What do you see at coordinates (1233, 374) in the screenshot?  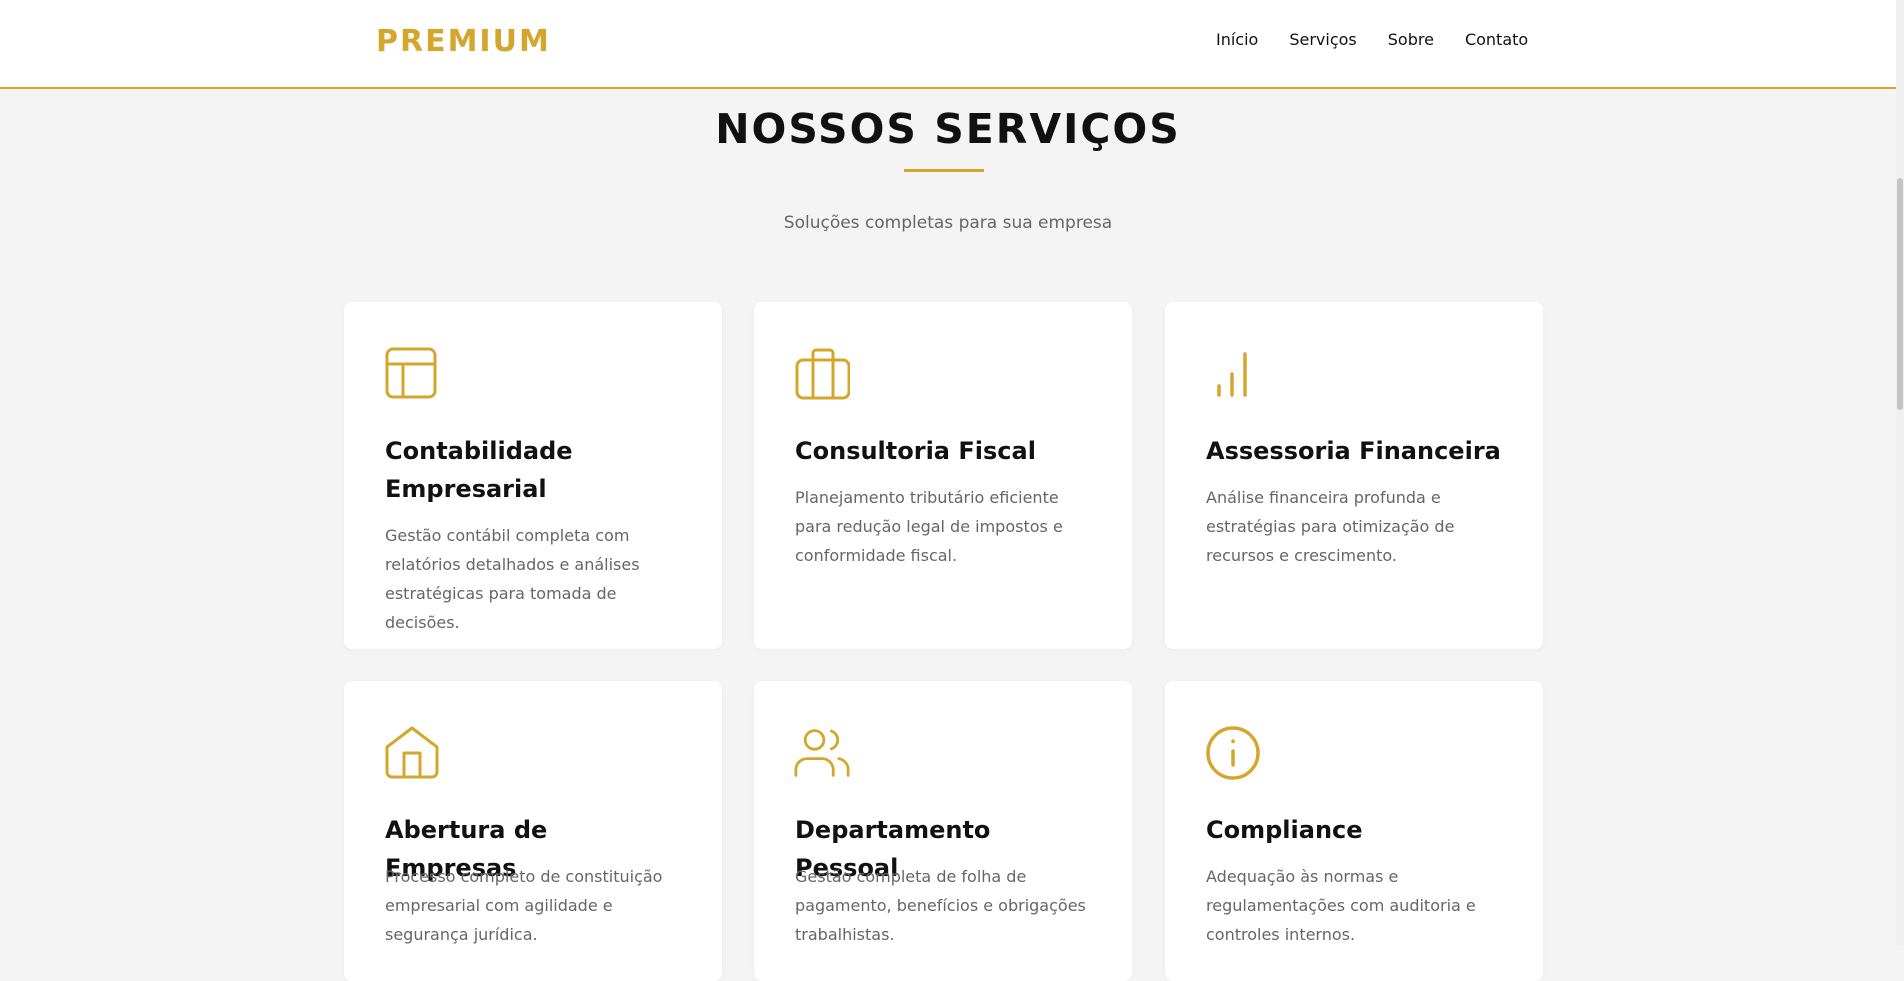 I see `bar-chart-icon` at bounding box center [1233, 374].